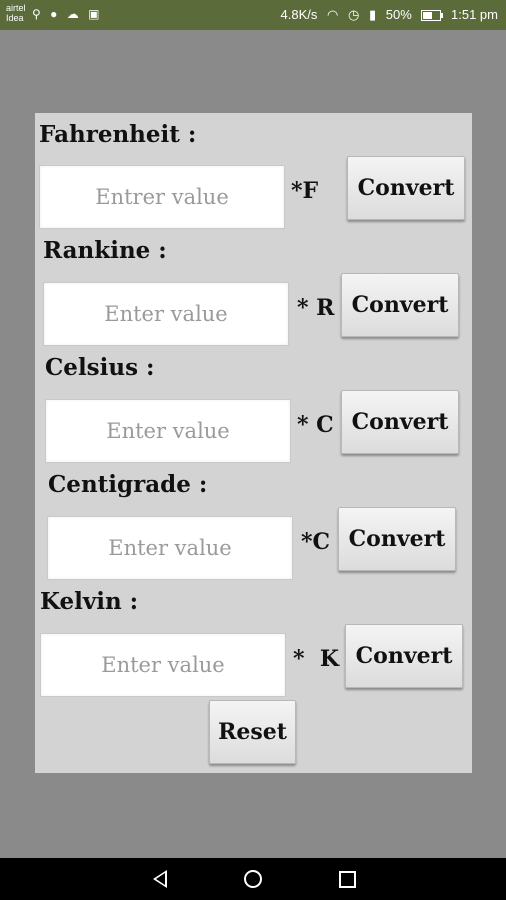  I want to click on celsius-convert-button: Convert, so click(400, 422).